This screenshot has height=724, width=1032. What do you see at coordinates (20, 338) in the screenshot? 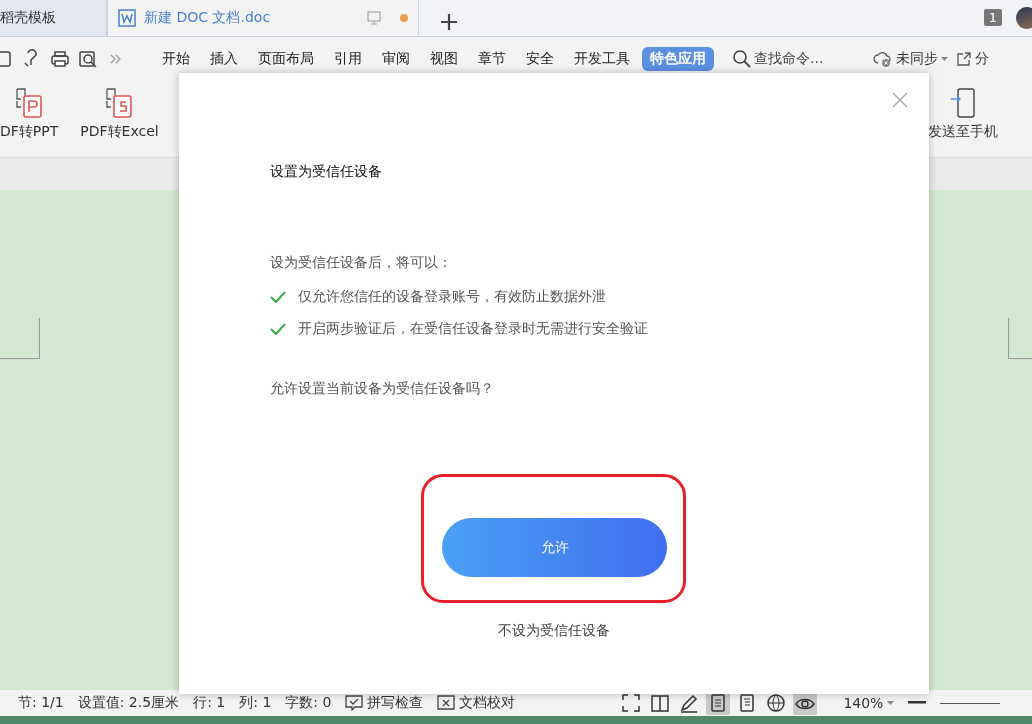
I see `margin-corner-mark` at bounding box center [20, 338].